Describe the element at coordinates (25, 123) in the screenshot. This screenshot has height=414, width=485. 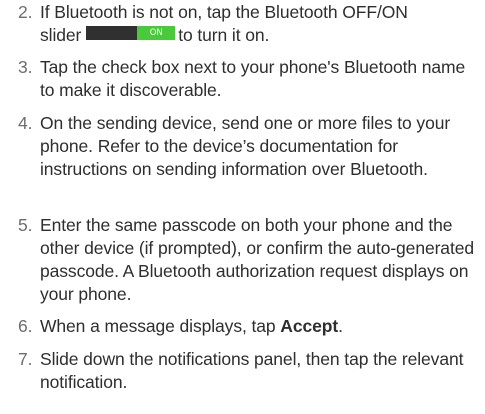
I see `step-number: 4.` at that location.